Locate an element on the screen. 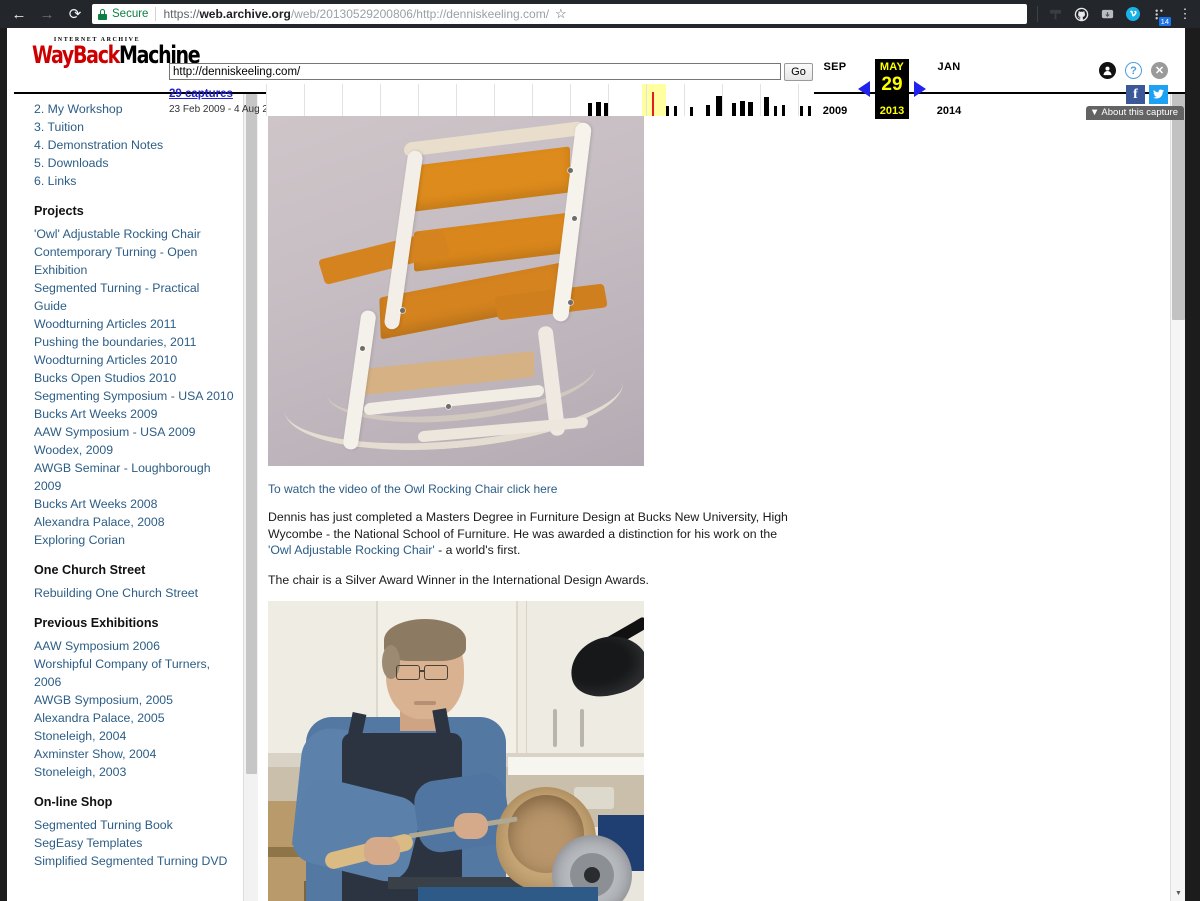  sidebar-link-3-0: Segmented Turning Book is located at coordinates (134, 825).